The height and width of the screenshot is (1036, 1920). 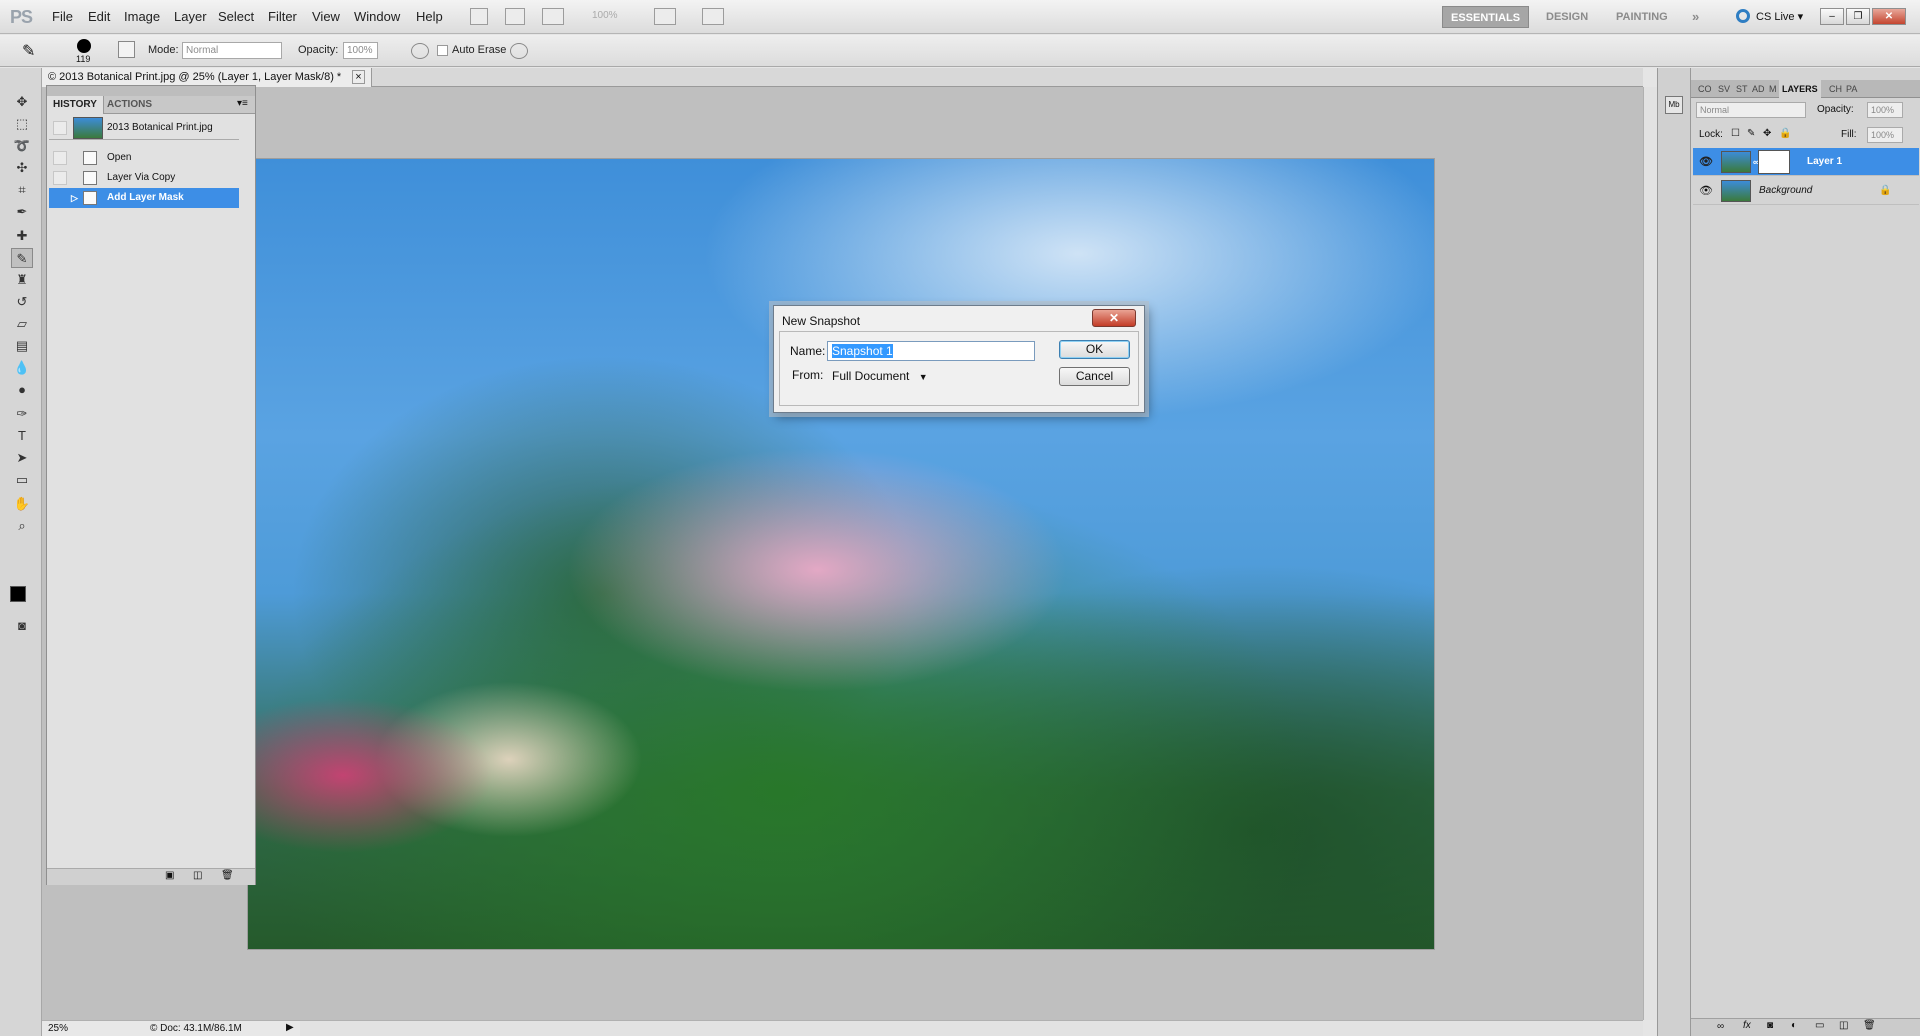 What do you see at coordinates (22, 168) in the screenshot?
I see `quick-selection-tool-icon: ✣` at bounding box center [22, 168].